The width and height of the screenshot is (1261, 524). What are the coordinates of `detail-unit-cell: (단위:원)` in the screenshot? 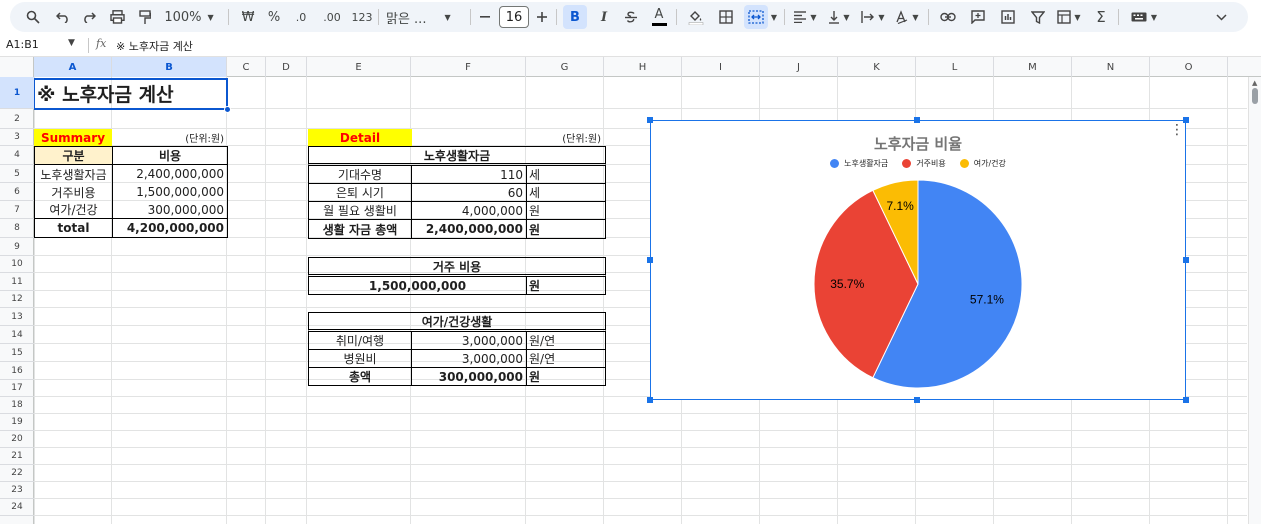 It's located at (565, 137).